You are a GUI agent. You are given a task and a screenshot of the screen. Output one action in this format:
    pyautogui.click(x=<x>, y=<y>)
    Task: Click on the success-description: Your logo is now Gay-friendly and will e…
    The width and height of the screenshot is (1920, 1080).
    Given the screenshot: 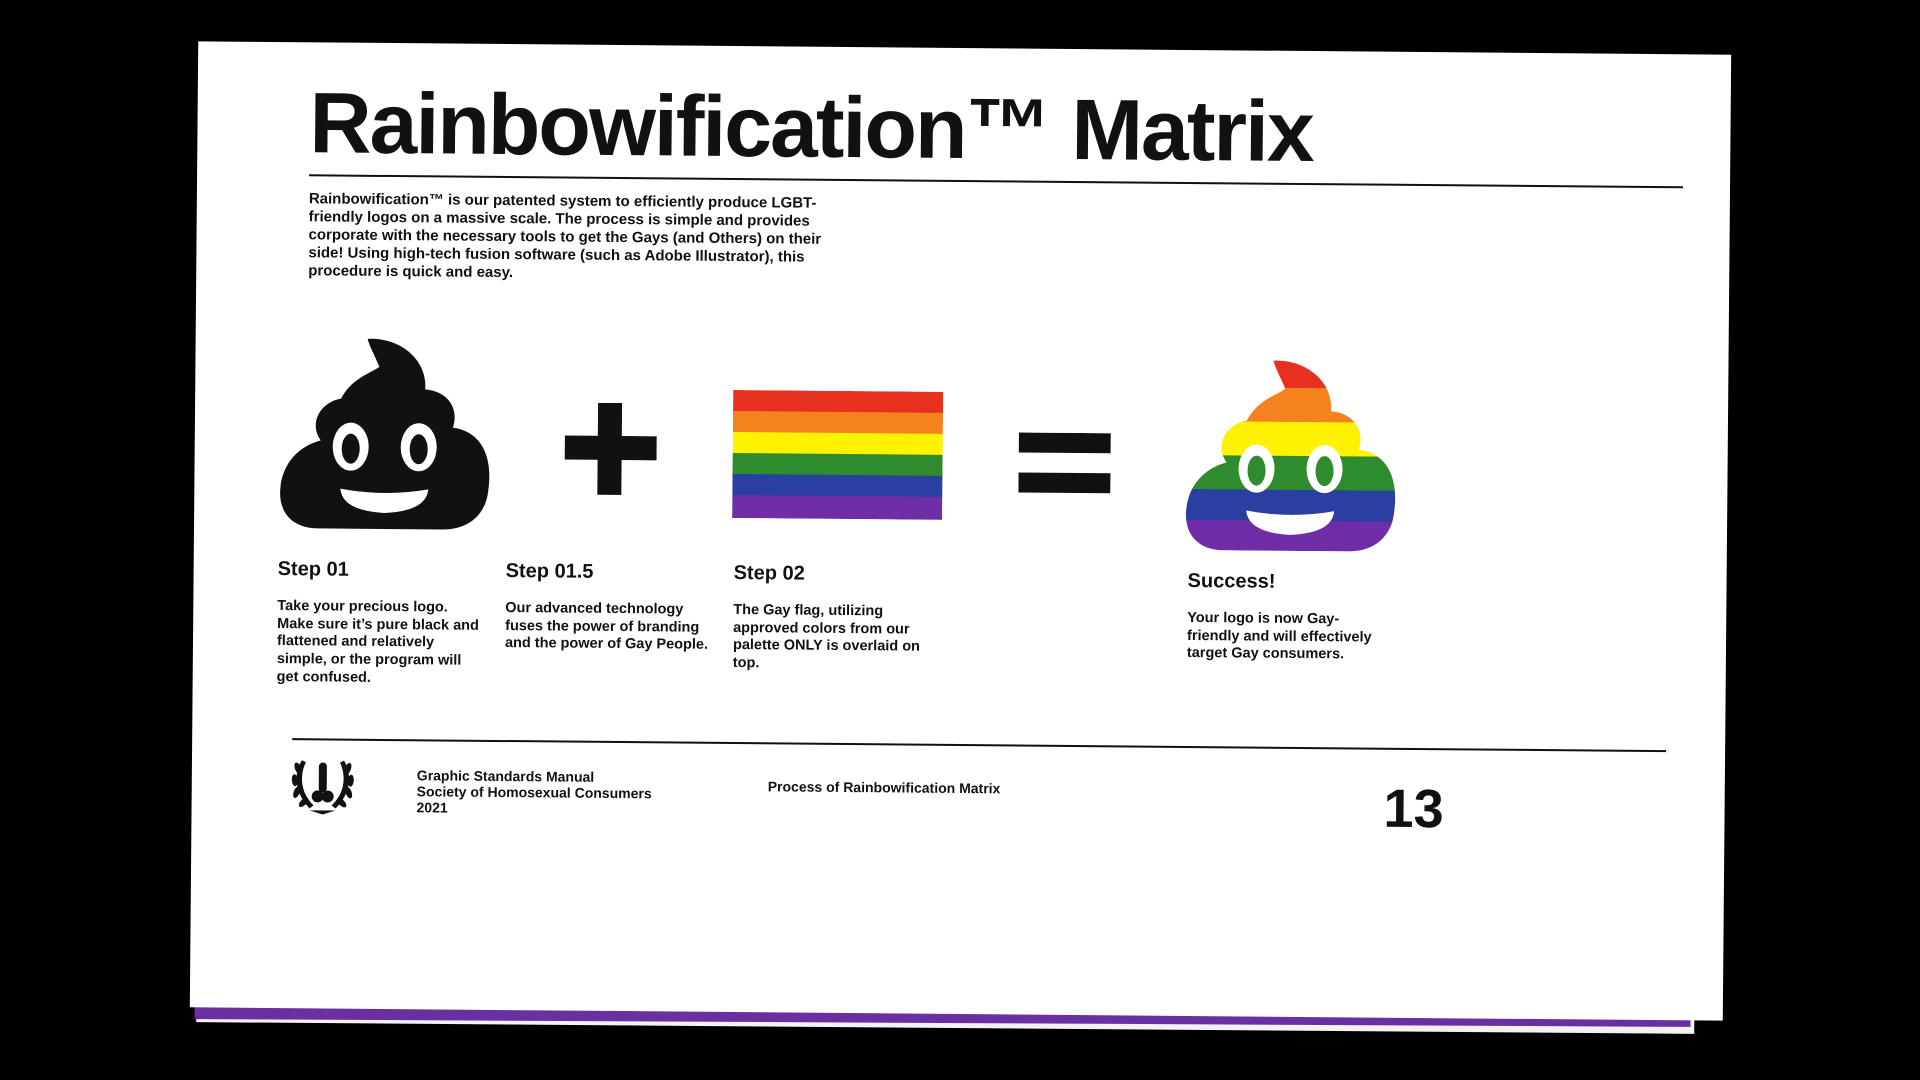 What is the action you would take?
    pyautogui.click(x=1279, y=636)
    